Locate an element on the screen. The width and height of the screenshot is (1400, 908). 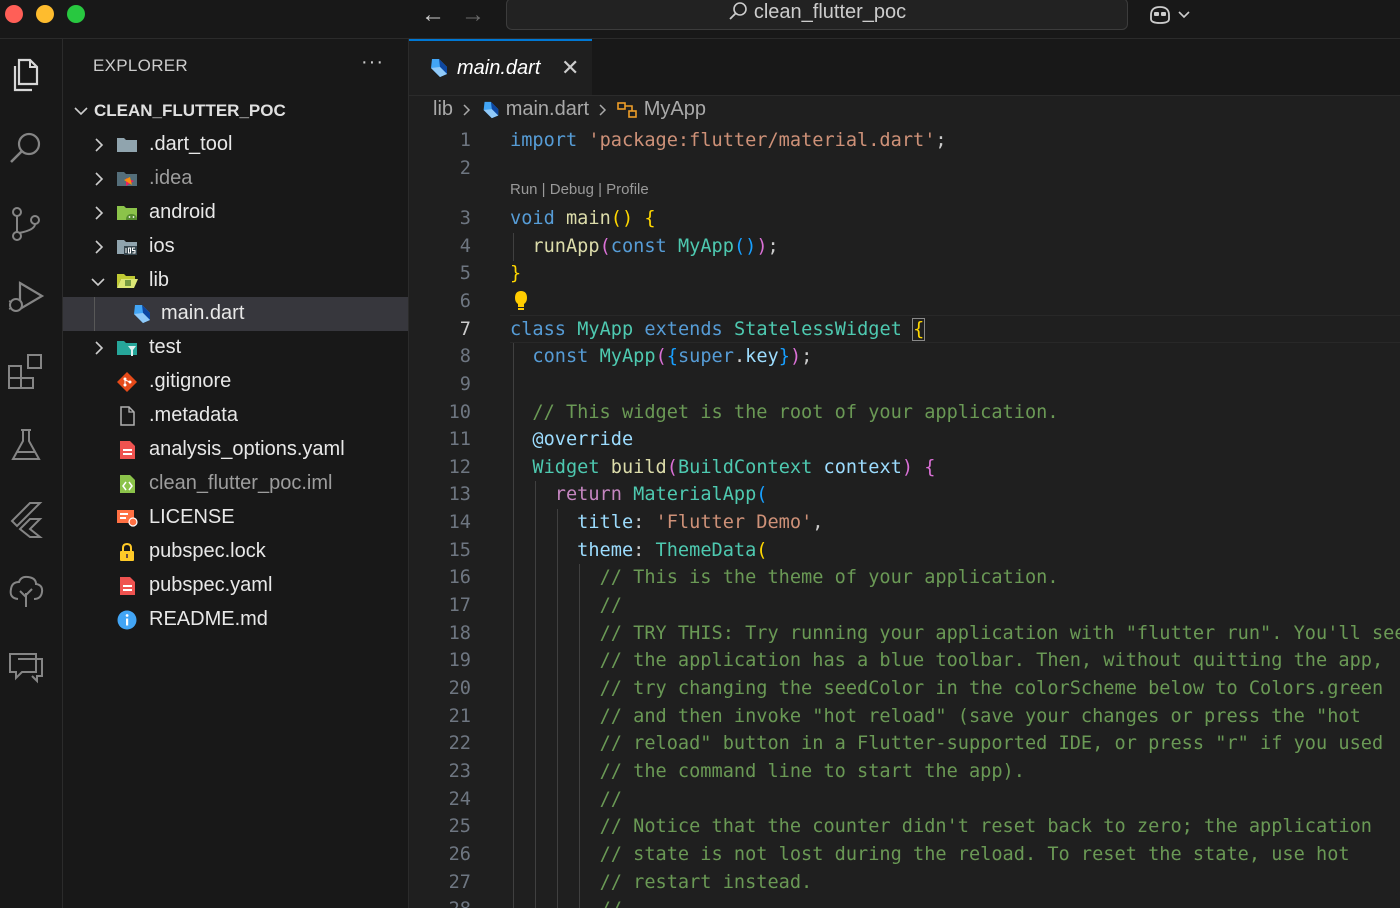
folder-icon is located at coordinates (127, 145).